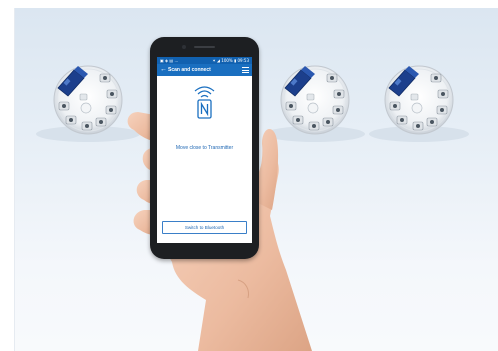 The image size is (498, 351). I want to click on app-bar-title: Scan and connect, so click(189, 70).